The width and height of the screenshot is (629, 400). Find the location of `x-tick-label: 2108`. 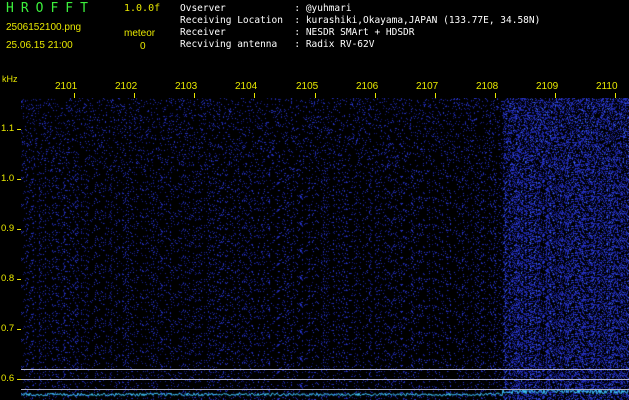

x-tick-label: 2108 is located at coordinates (487, 86).